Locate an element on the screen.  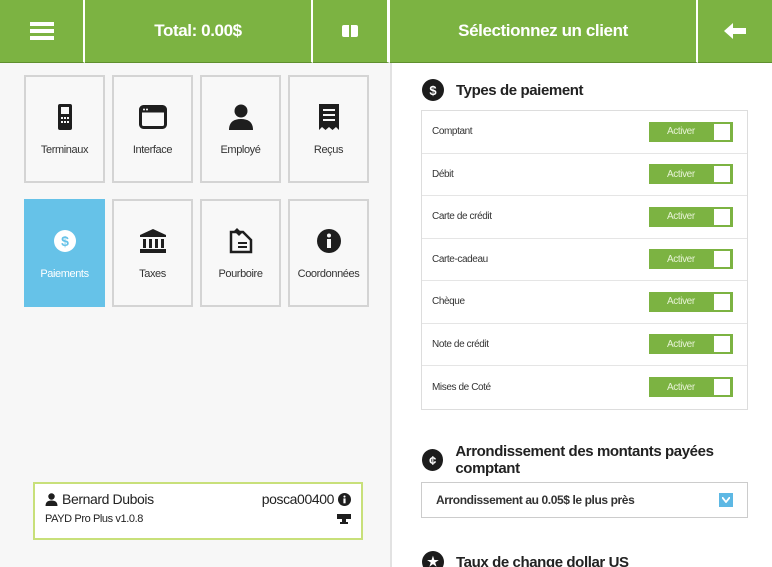
payment-row-carte-credit: Carte de crédit Activer is located at coordinates (584, 217).